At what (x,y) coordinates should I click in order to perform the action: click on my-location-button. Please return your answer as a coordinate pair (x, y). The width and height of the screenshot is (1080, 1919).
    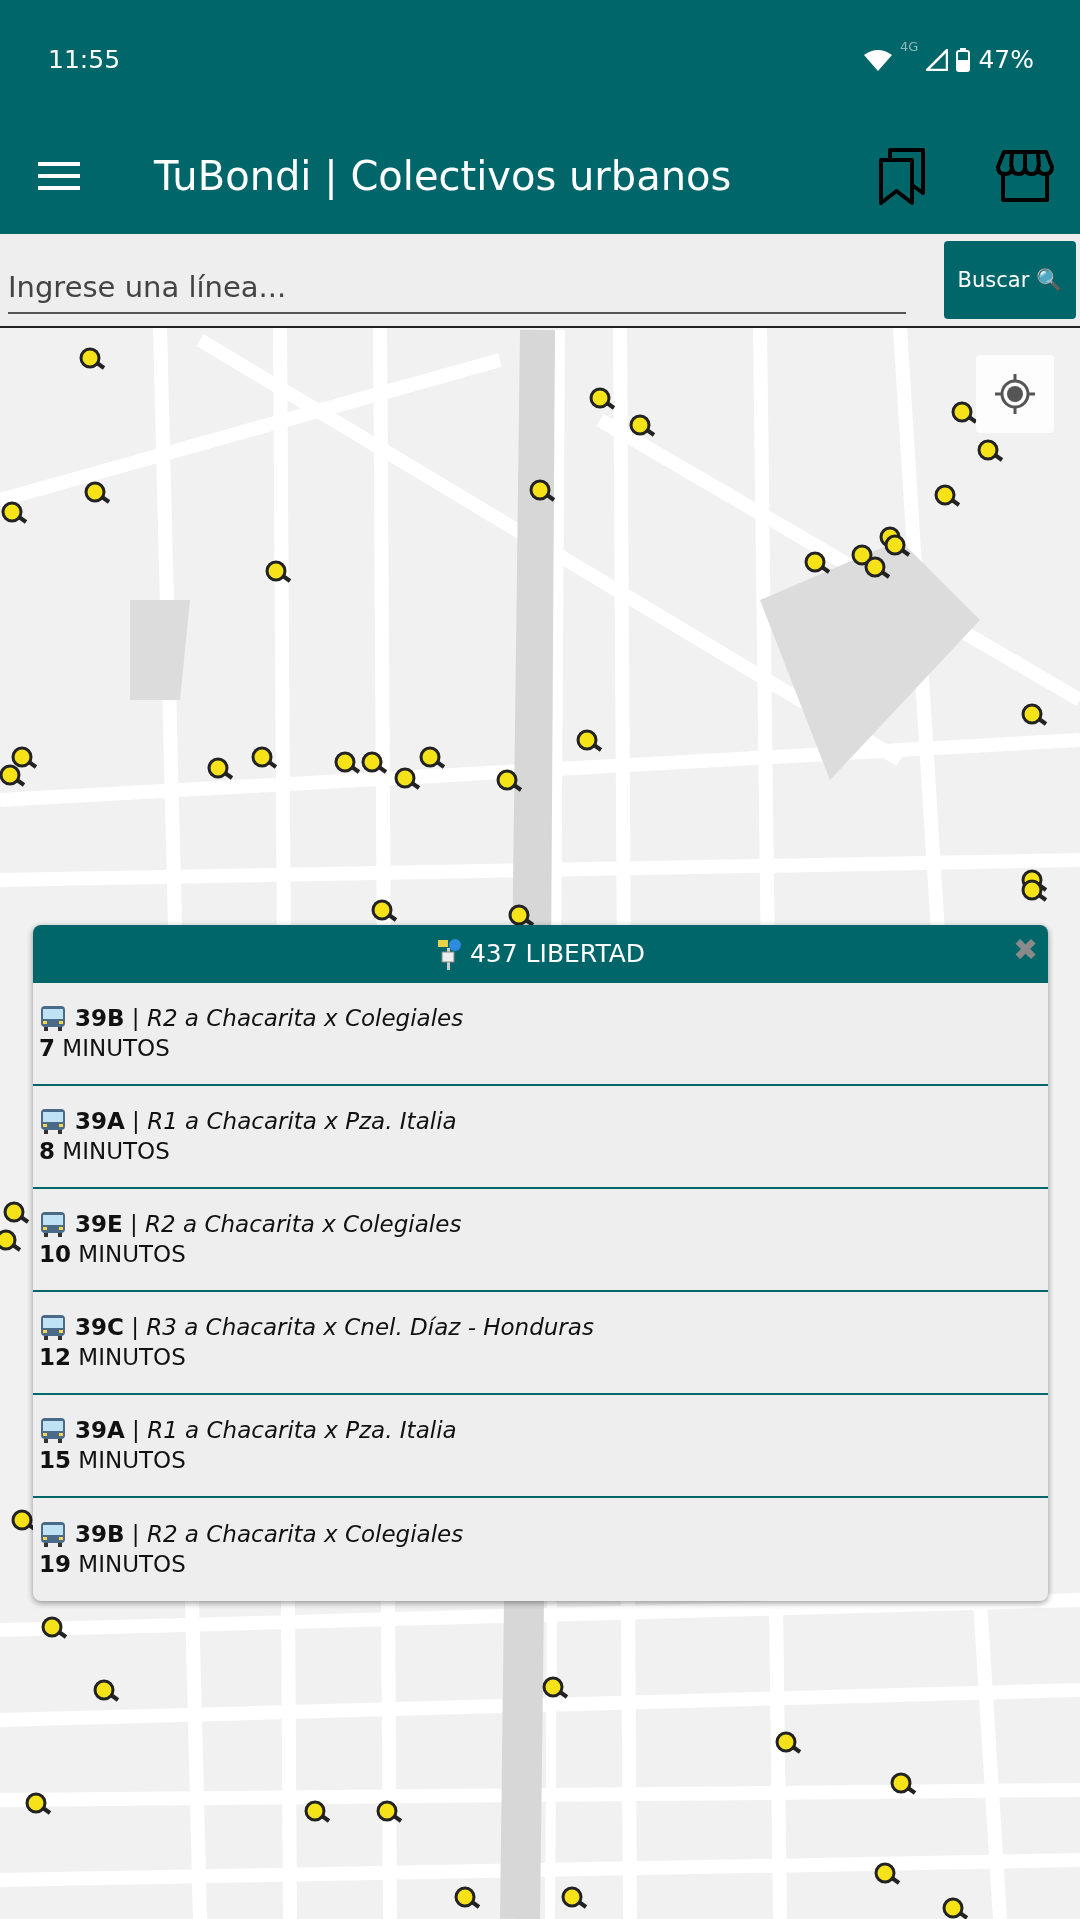
    Looking at the image, I should click on (1015, 394).